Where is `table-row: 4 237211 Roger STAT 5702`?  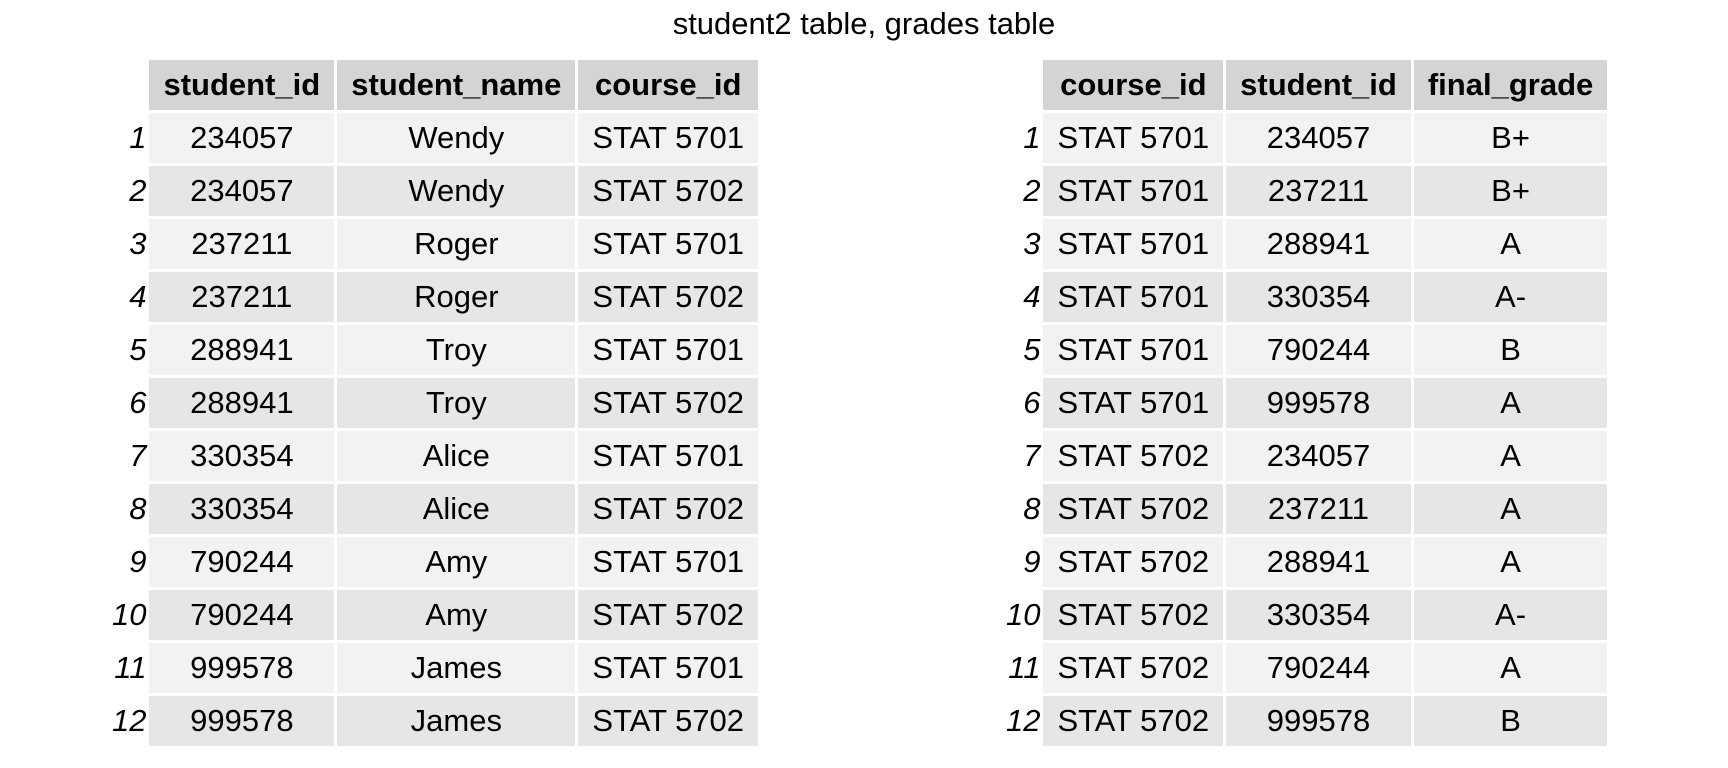 table-row: 4 237211 Roger STAT 5702 is located at coordinates (432, 297).